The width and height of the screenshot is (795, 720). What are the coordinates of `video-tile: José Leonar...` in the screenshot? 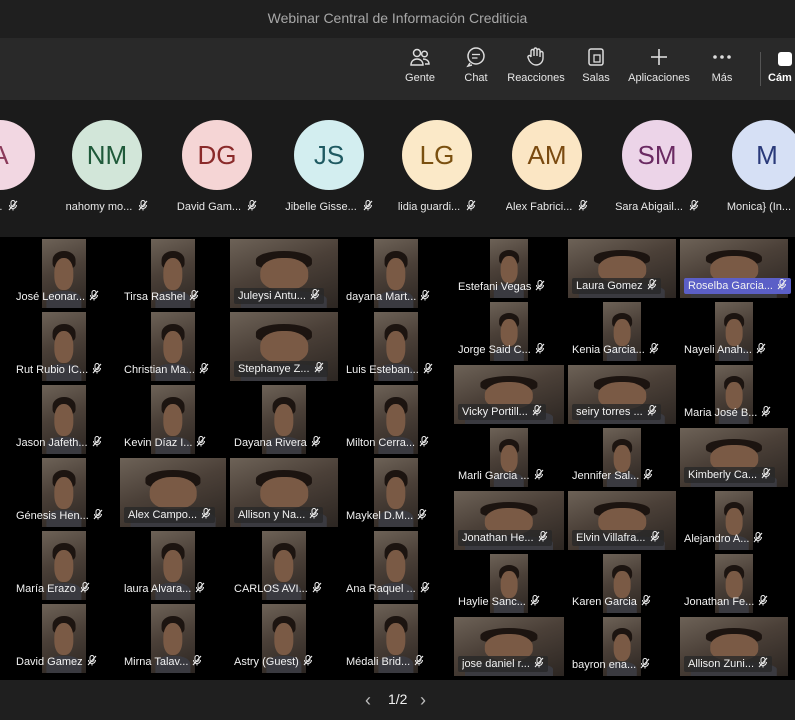 It's located at (64, 273).